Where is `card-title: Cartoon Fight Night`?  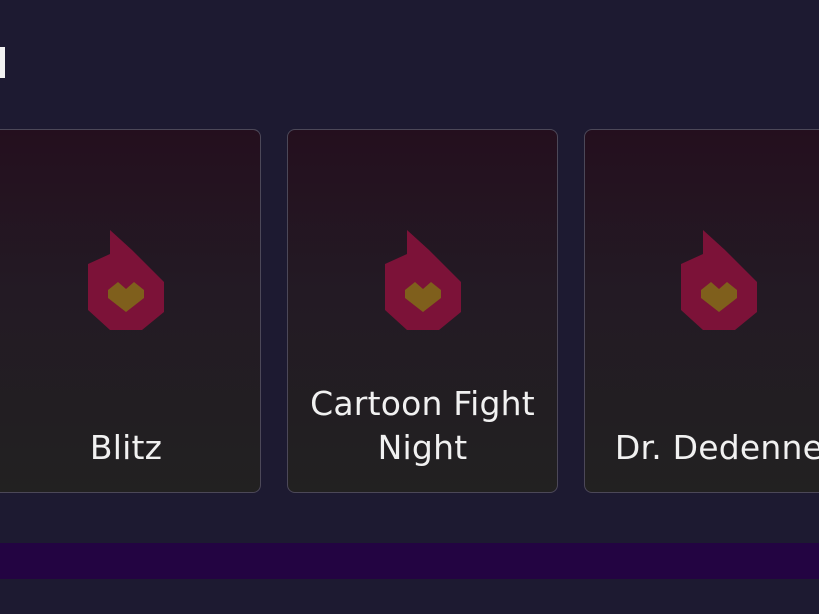 card-title: Cartoon Fight Night is located at coordinates (422, 425).